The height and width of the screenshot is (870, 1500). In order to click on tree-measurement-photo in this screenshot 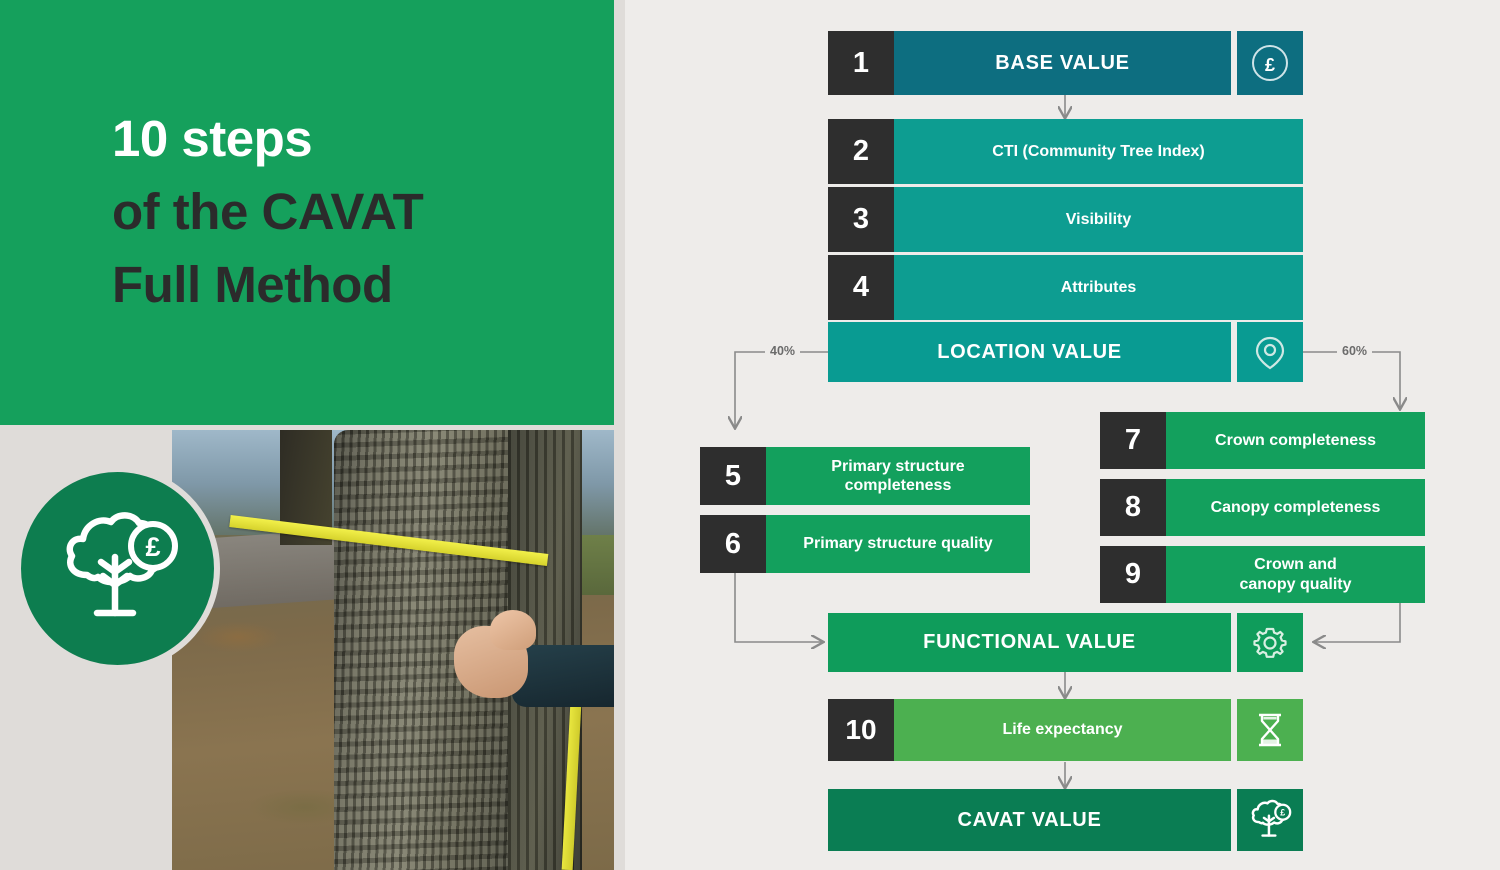, I will do `click(393, 650)`.